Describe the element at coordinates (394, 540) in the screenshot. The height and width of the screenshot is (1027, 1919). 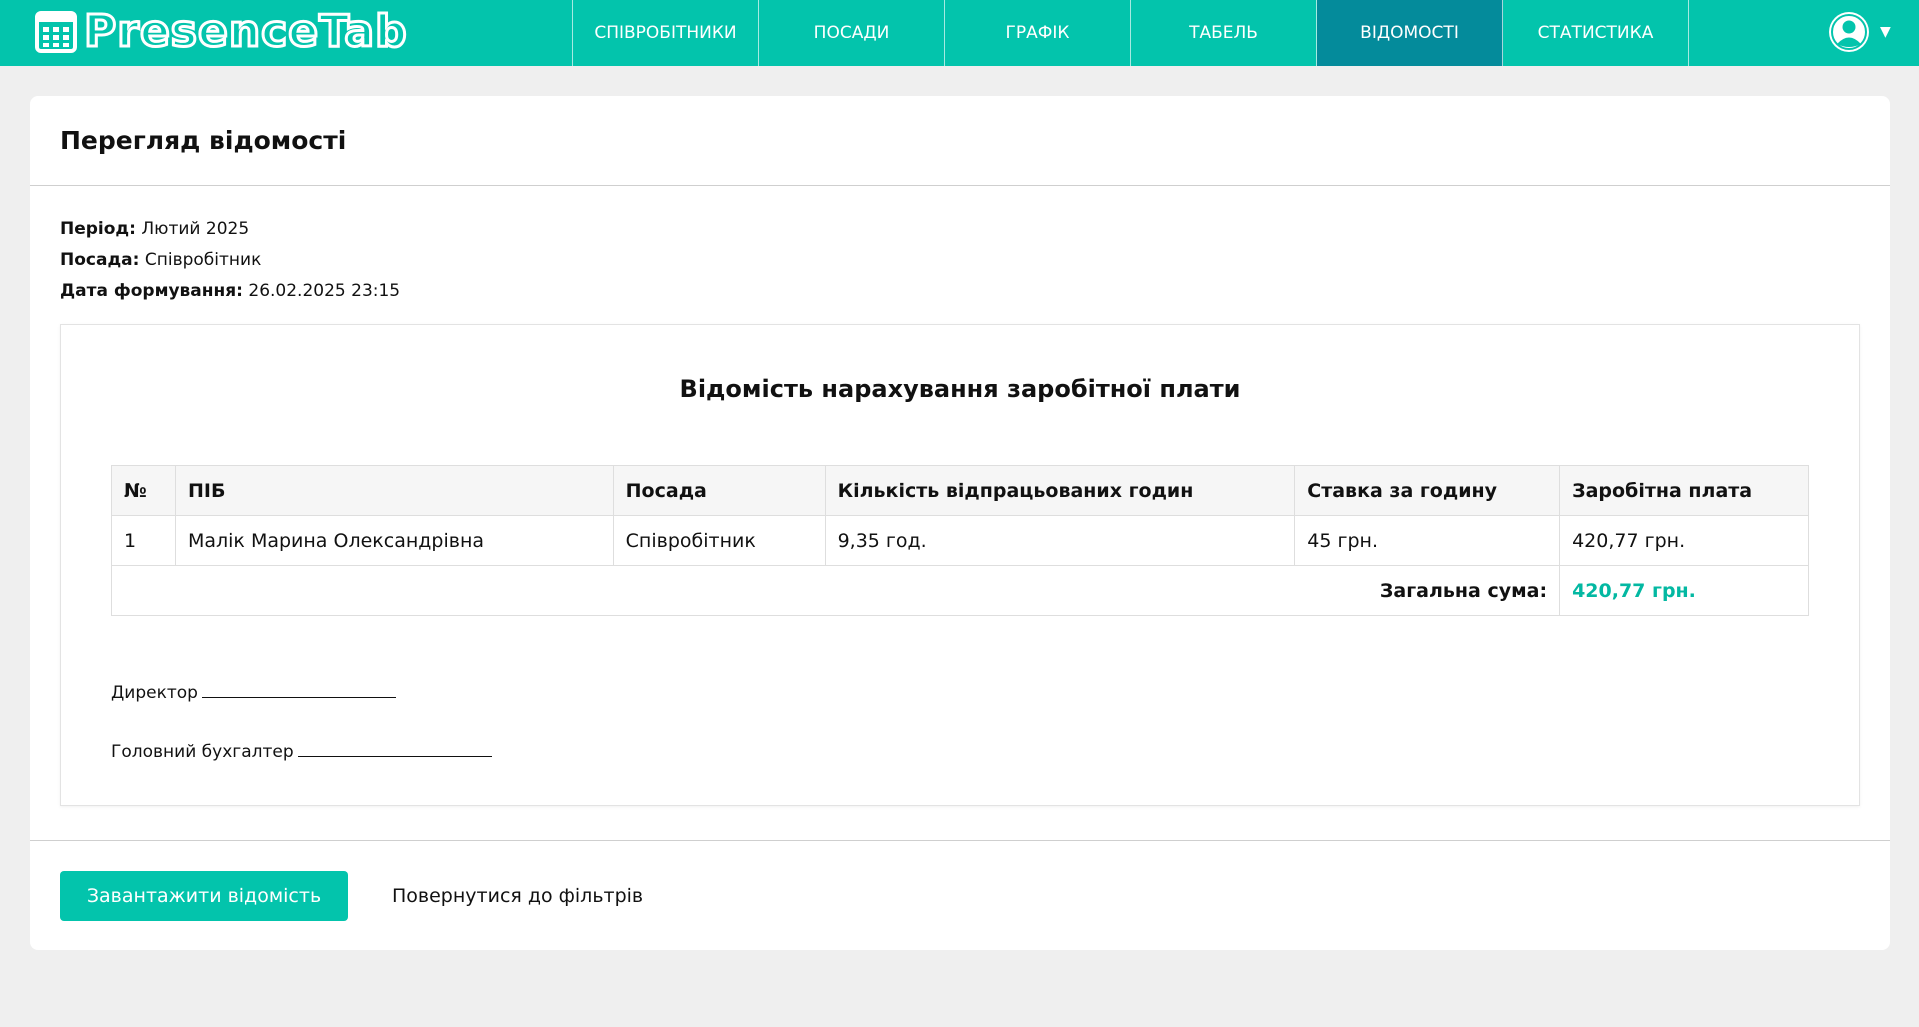
I see `cell-name: Малік Марина Олександрівна` at that location.